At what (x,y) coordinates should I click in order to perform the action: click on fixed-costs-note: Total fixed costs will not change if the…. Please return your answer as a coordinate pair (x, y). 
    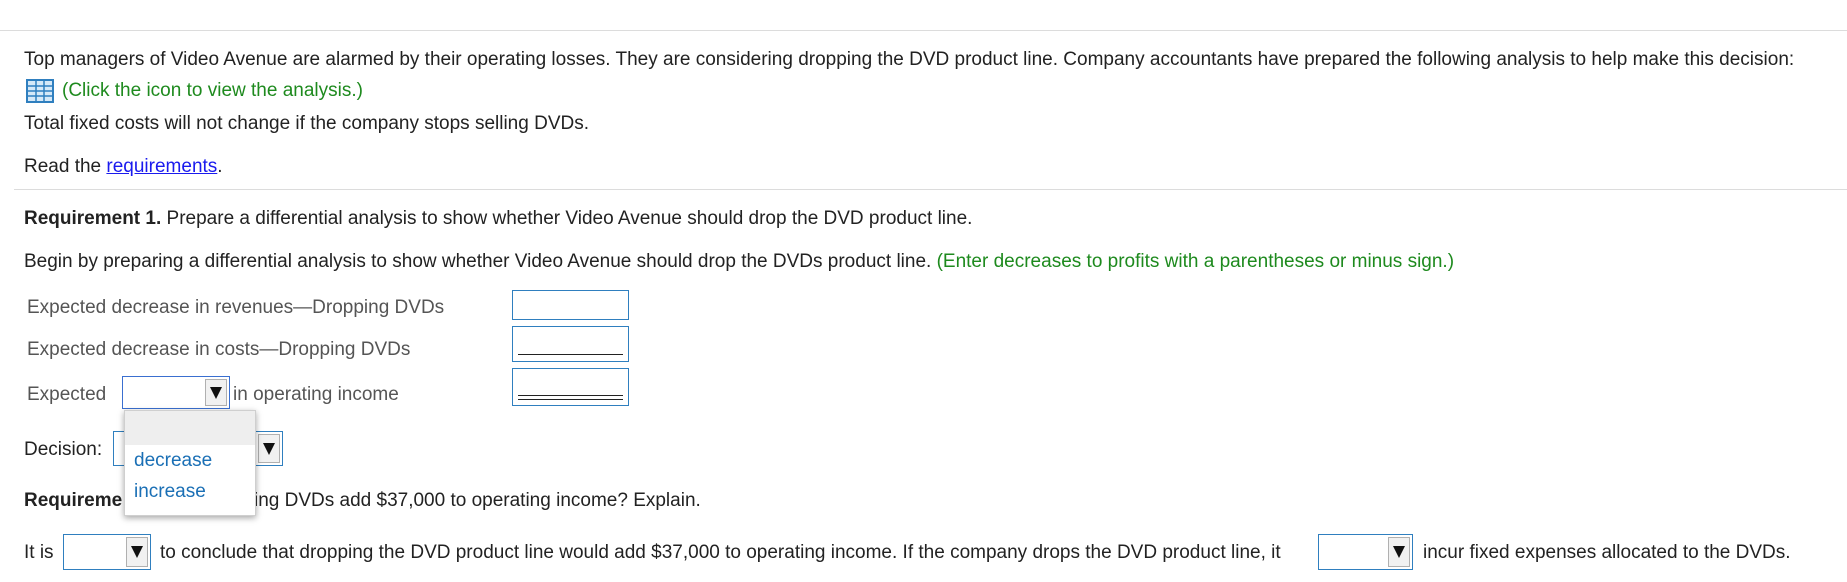
    Looking at the image, I should click on (306, 123).